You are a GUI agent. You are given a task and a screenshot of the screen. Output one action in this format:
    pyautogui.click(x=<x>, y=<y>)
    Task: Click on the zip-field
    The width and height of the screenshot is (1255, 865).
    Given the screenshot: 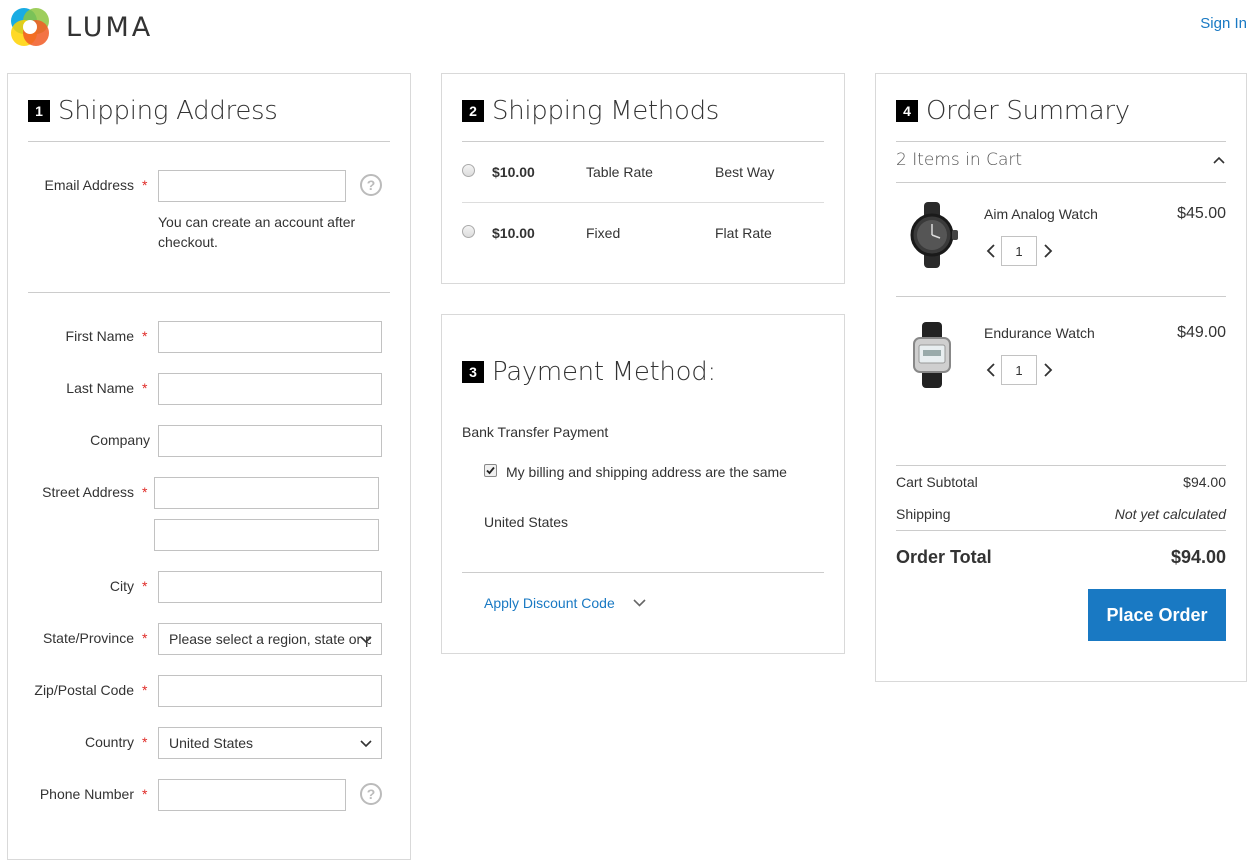 What is the action you would take?
    pyautogui.click(x=270, y=691)
    